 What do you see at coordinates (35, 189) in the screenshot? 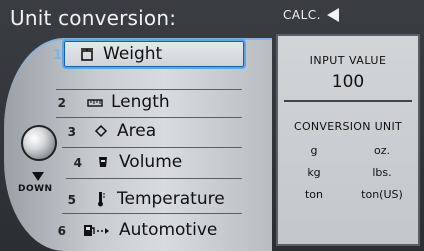
I see `down-label: DOWN` at bounding box center [35, 189].